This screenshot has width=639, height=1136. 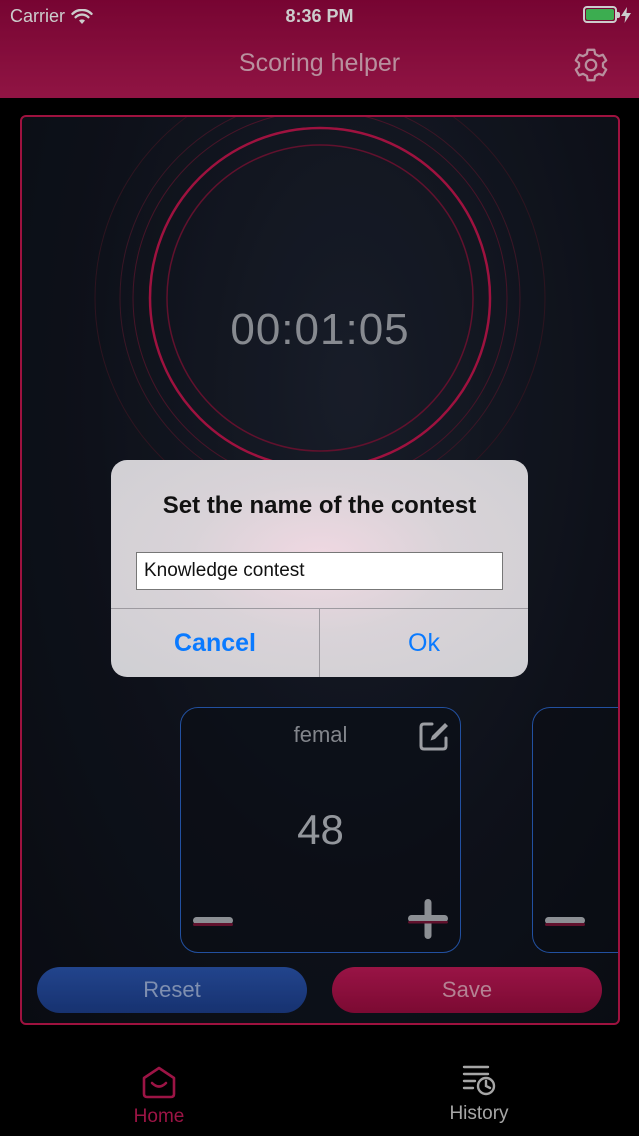 I want to click on contest-name-dialog: Set the name of the contest Cancel Ok, so click(x=319, y=568).